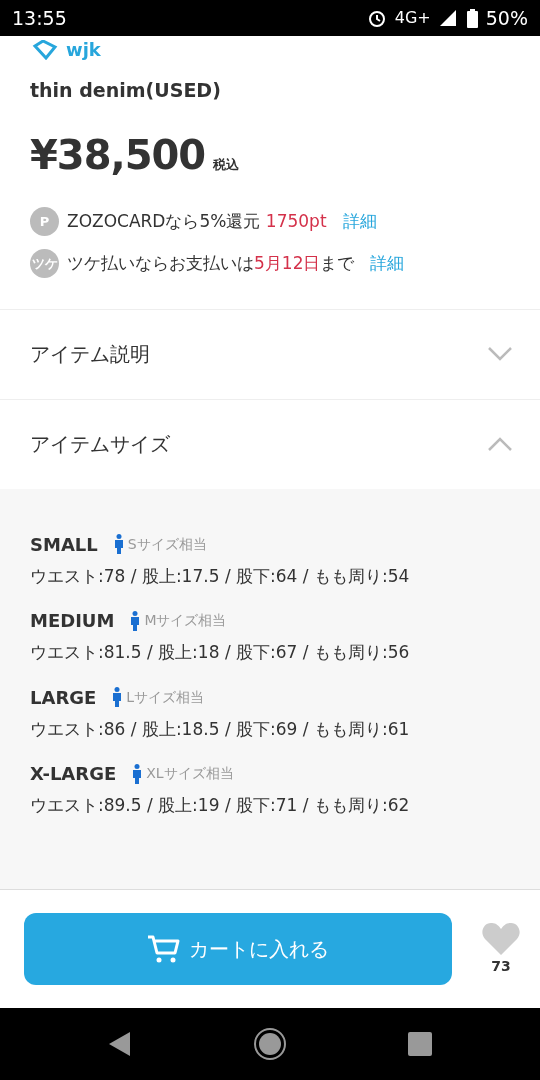 The height and width of the screenshot is (1080, 540). Describe the element at coordinates (220, 729) in the screenshot. I see `size-measurements: ウエスト:86 / 股上:18.5 / 股下:69 / もも周り:61` at that location.